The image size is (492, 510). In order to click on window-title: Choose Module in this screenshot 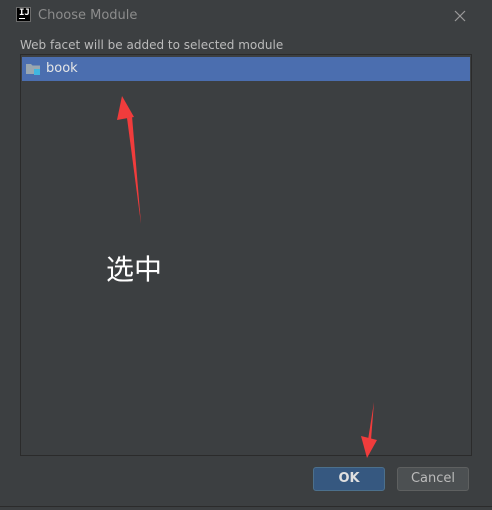, I will do `click(88, 15)`.